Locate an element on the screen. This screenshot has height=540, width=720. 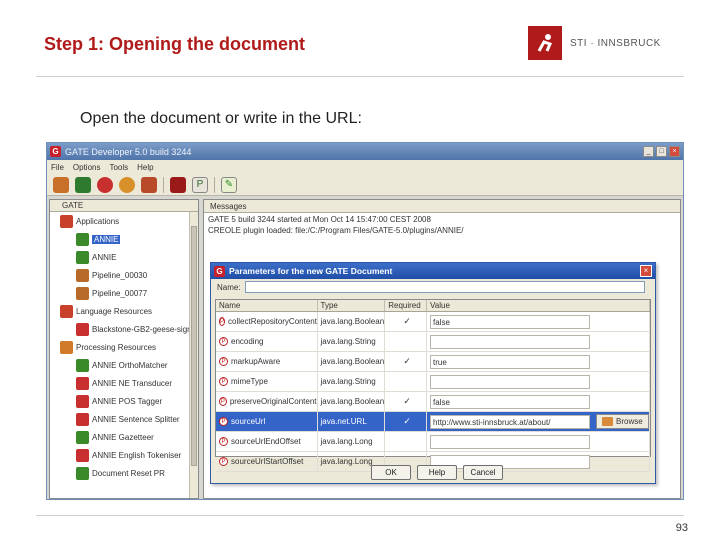
parameter-type: java.net.URL is located at coordinates (352, 421).